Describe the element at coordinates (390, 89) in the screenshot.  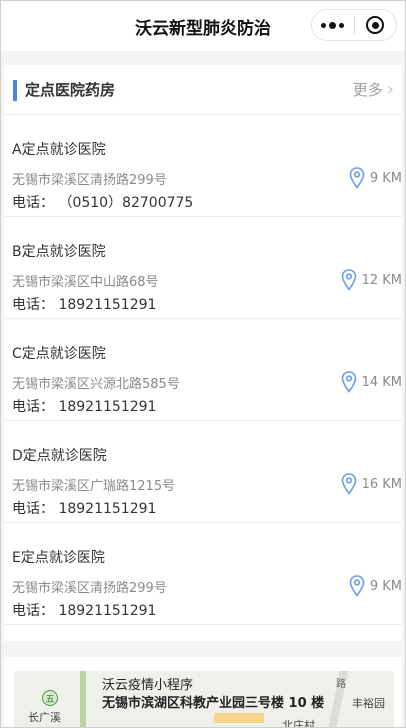
I see `chevron-right-icon: ›` at that location.